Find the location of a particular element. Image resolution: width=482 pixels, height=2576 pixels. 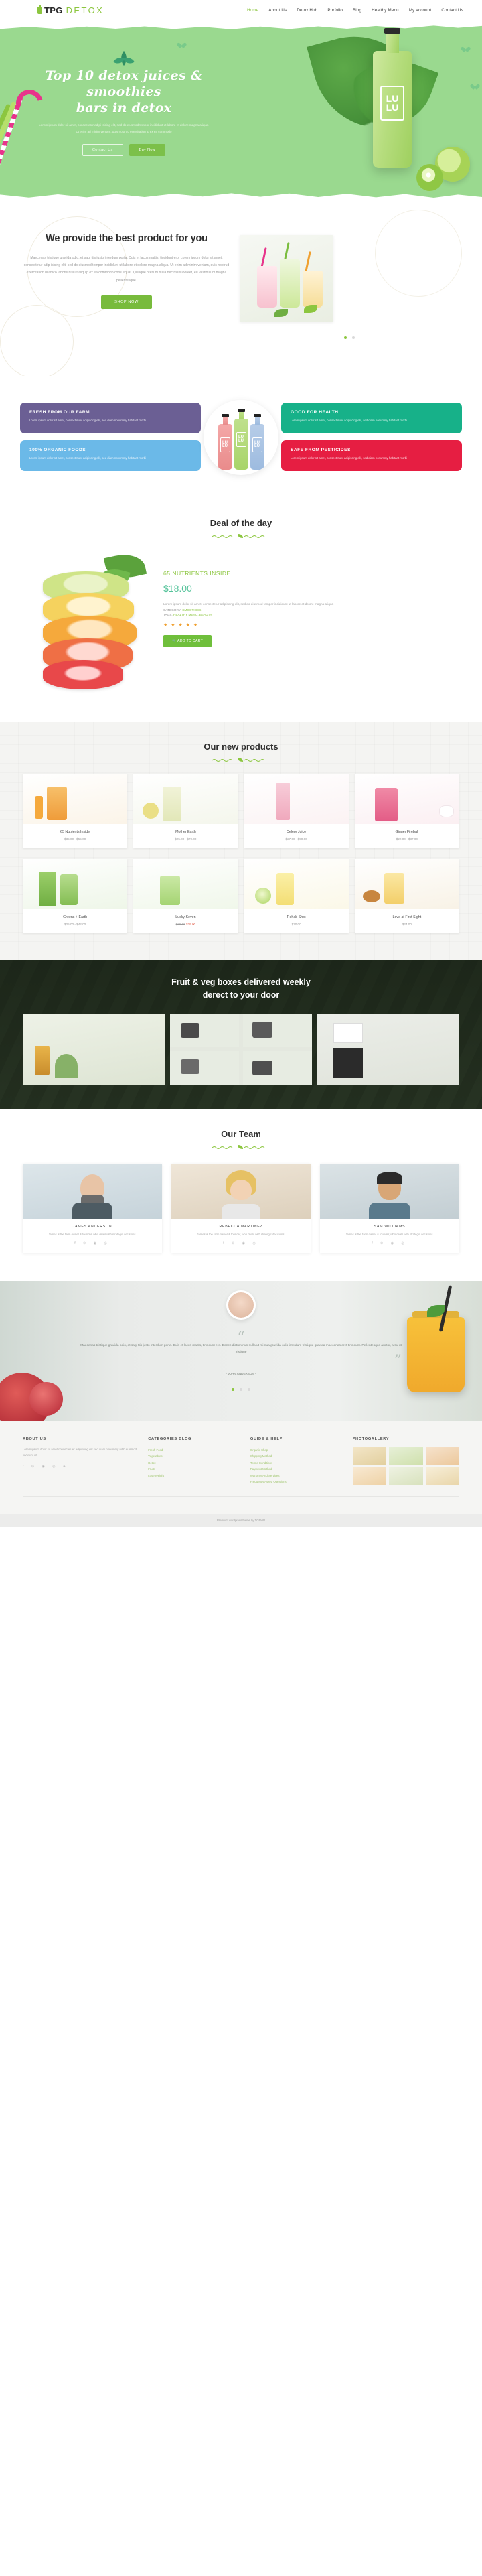

deal-tags-value: HEALTHY MENU, BEAUTY is located at coordinates (192, 614).